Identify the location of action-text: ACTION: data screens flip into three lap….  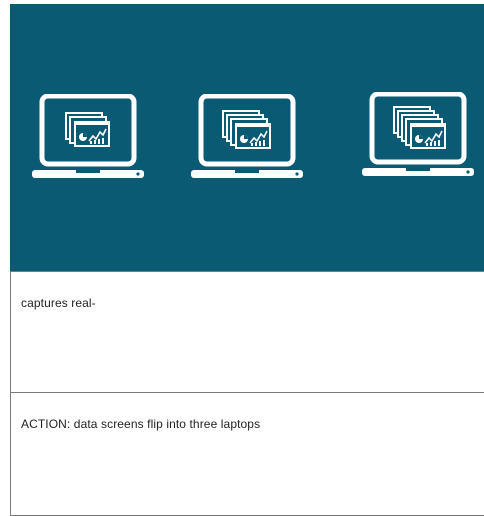
(141, 424).